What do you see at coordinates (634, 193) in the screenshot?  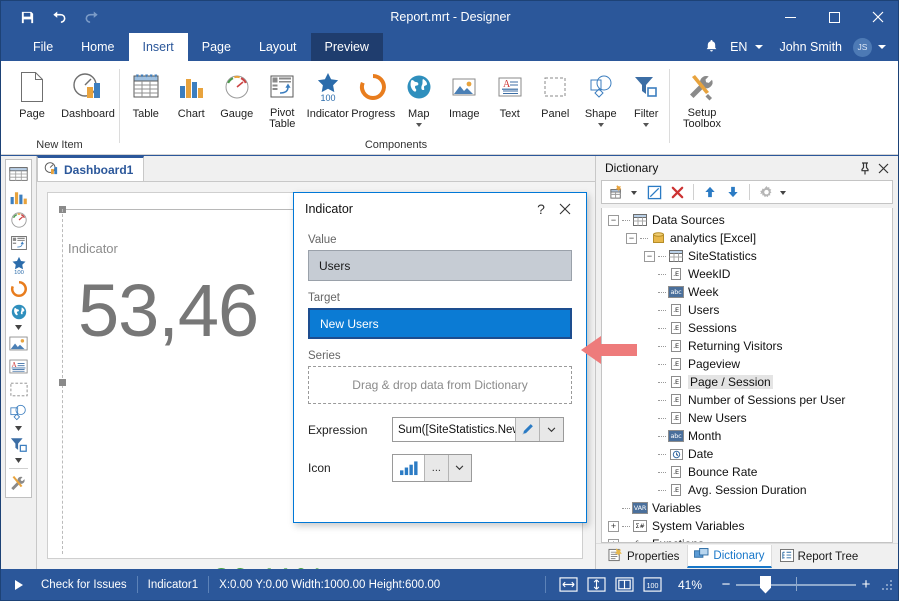 I see `new-item-chevron-down-icon` at bounding box center [634, 193].